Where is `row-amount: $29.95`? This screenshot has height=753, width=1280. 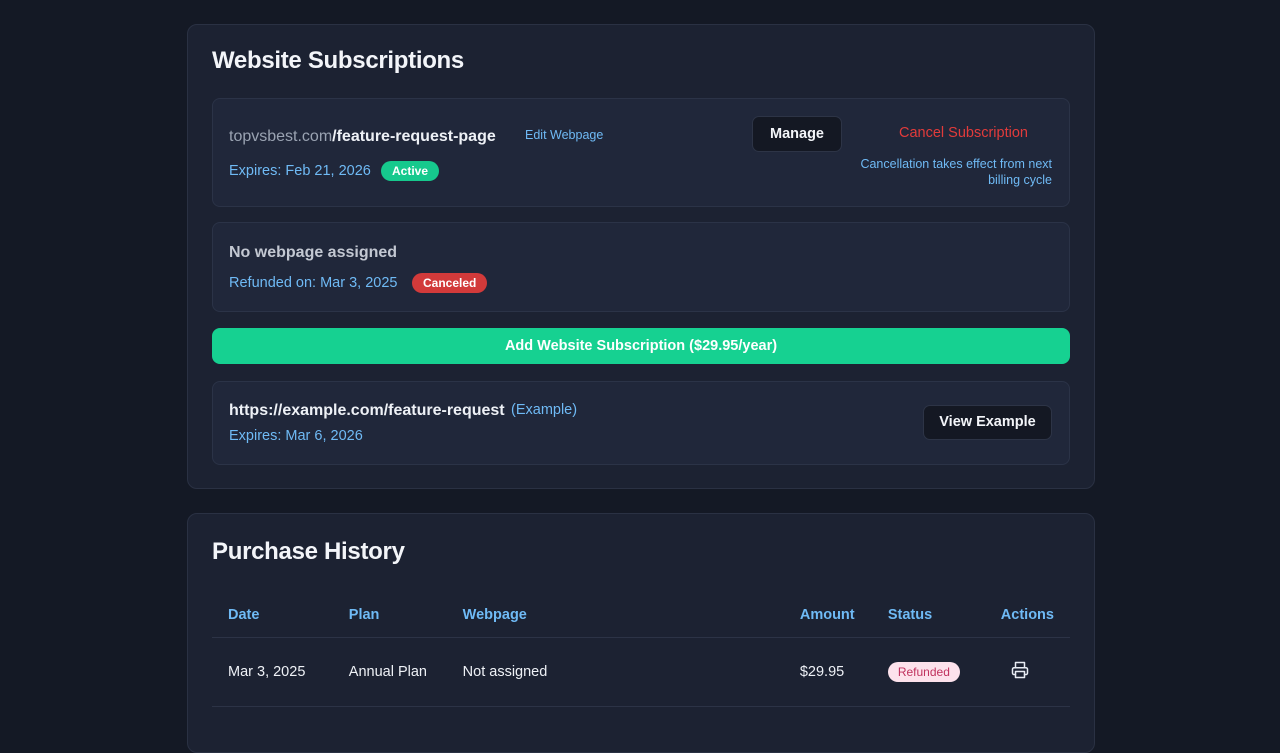 row-amount: $29.95 is located at coordinates (827, 672).